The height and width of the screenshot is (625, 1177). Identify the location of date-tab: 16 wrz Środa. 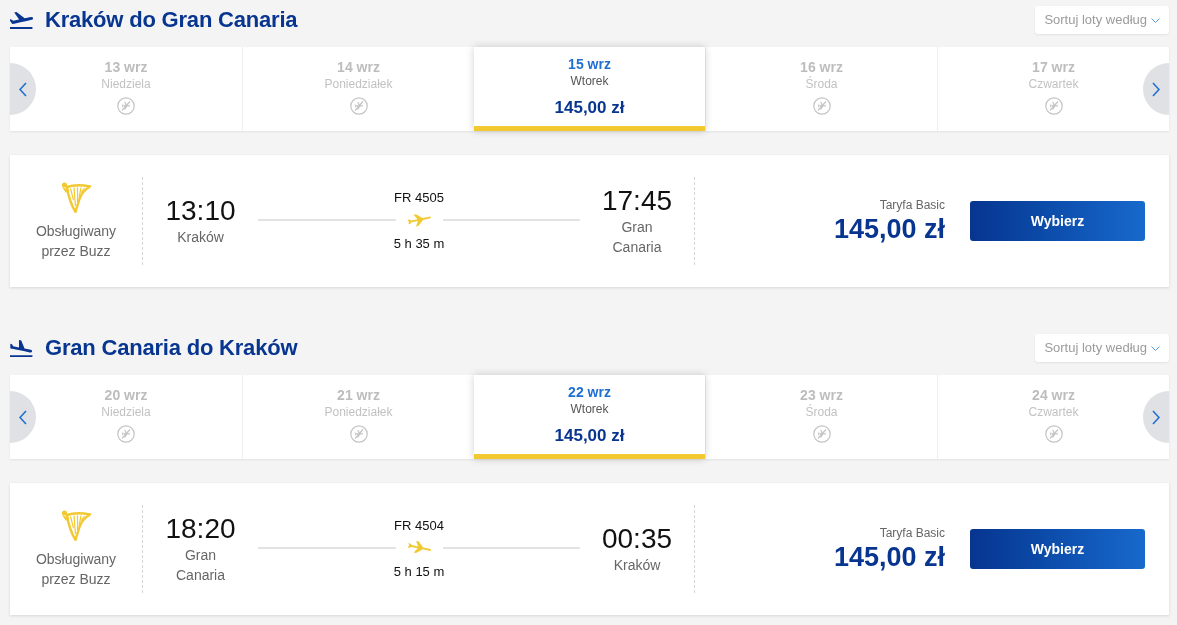
(821, 89).